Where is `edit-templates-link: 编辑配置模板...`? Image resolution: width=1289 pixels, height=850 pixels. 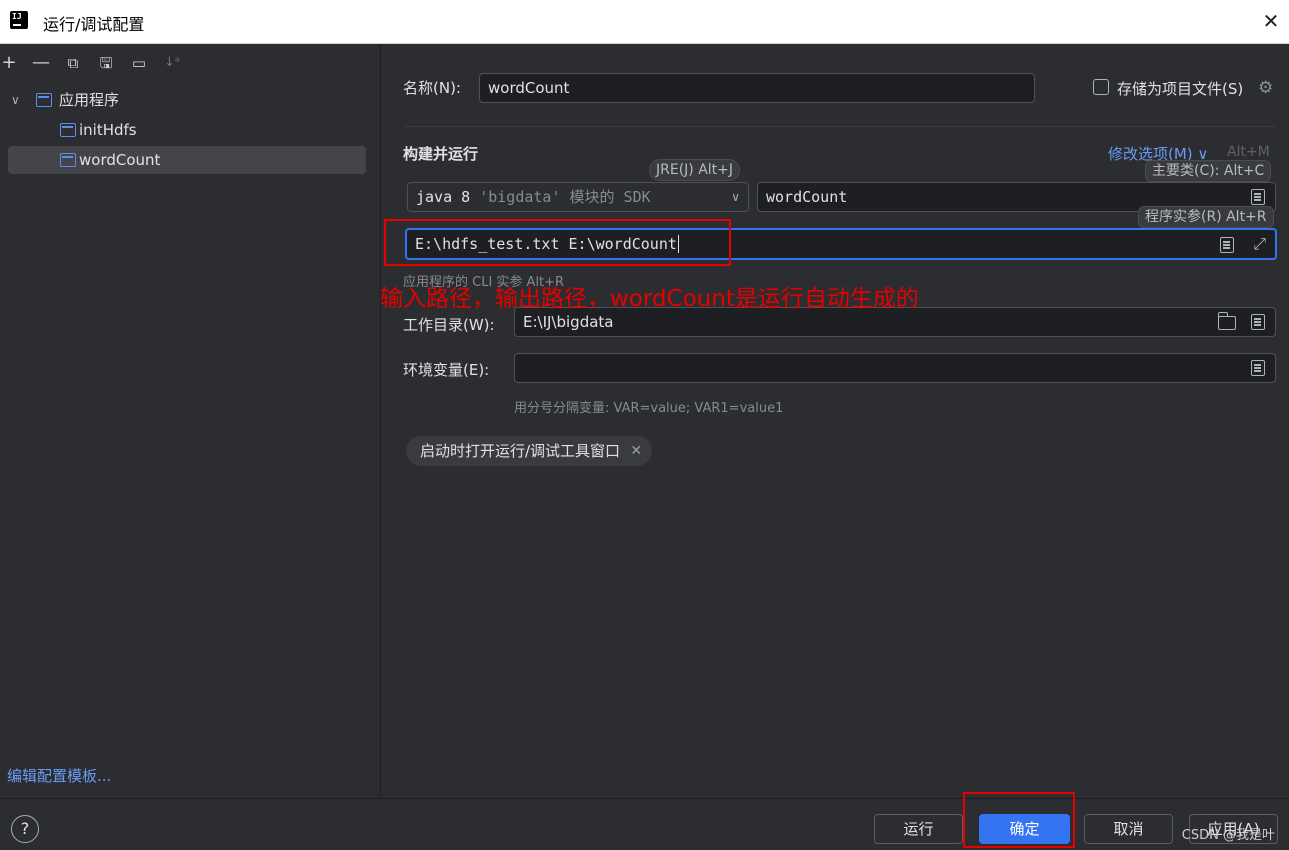 edit-templates-link: 编辑配置模板... is located at coordinates (59, 775).